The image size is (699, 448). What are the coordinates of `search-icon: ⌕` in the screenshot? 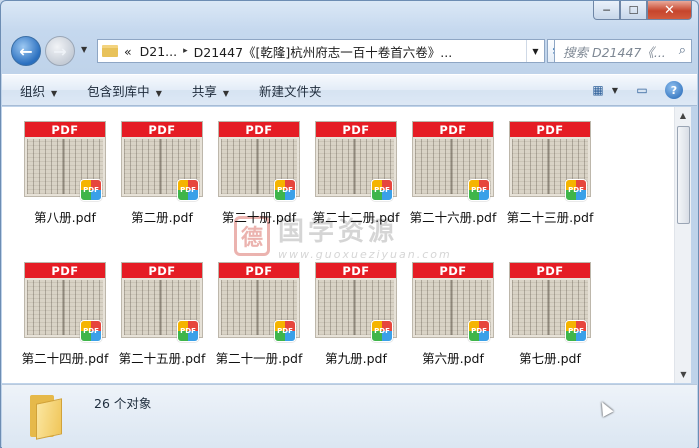 It's located at (682, 50).